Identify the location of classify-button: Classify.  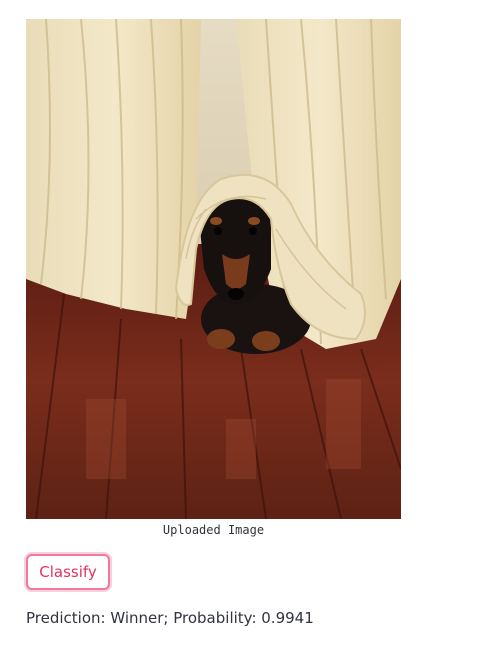
(68, 572).